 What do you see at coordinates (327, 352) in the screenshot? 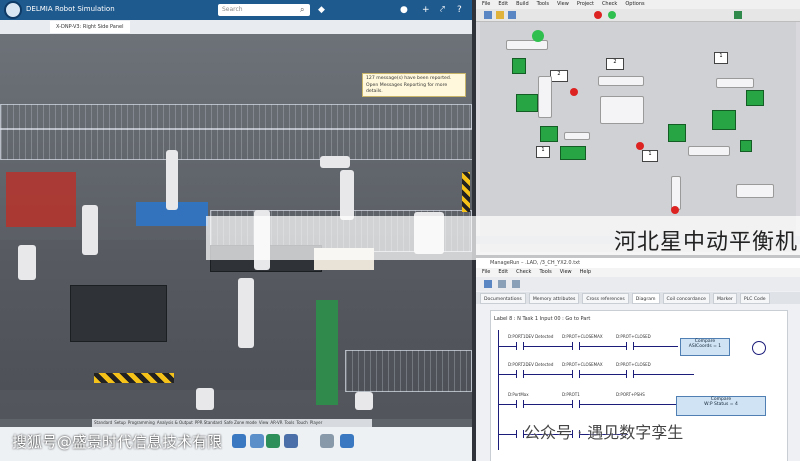
I see `green-walkway` at bounding box center [327, 352].